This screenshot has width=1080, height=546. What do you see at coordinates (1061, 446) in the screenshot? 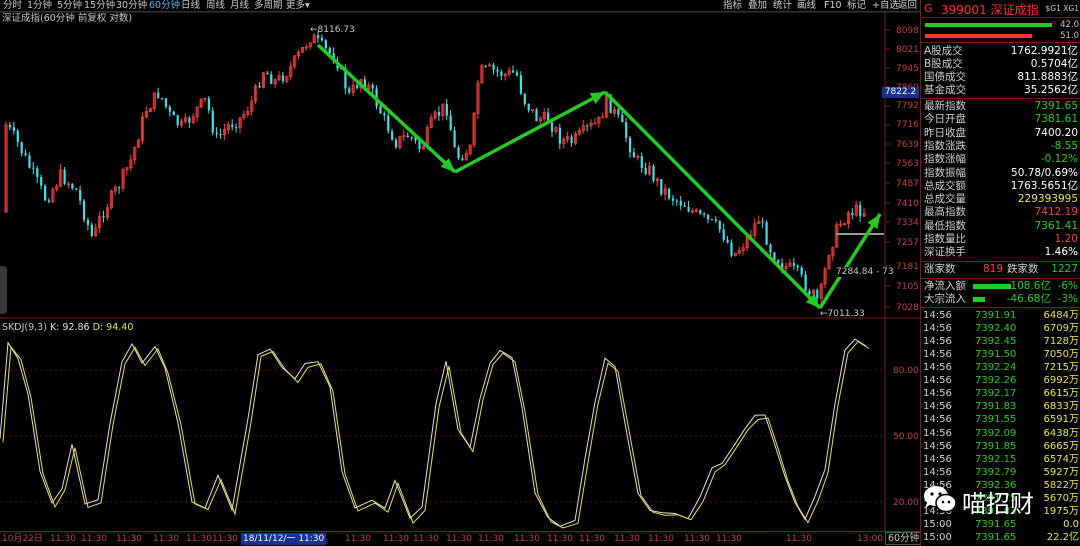
I see `tick-volume: 6665万` at bounding box center [1061, 446].